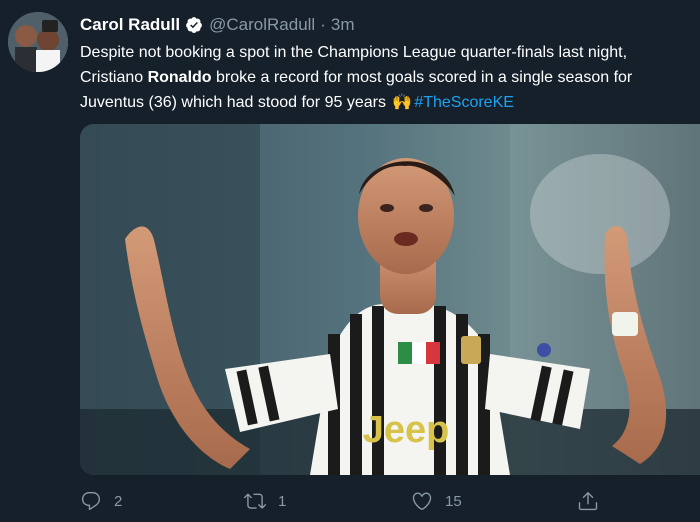  I want to click on raising-hands-emoji: 🙌, so click(402, 102).